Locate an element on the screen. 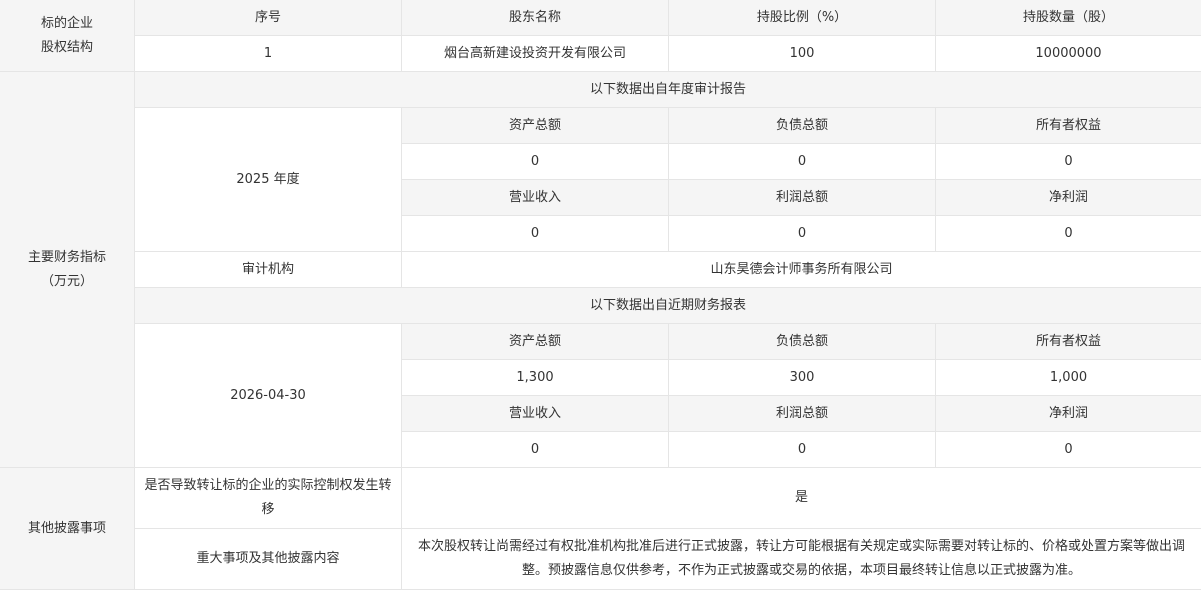  annual-label-owner-equity: 所有者权益 is located at coordinates (1068, 125).